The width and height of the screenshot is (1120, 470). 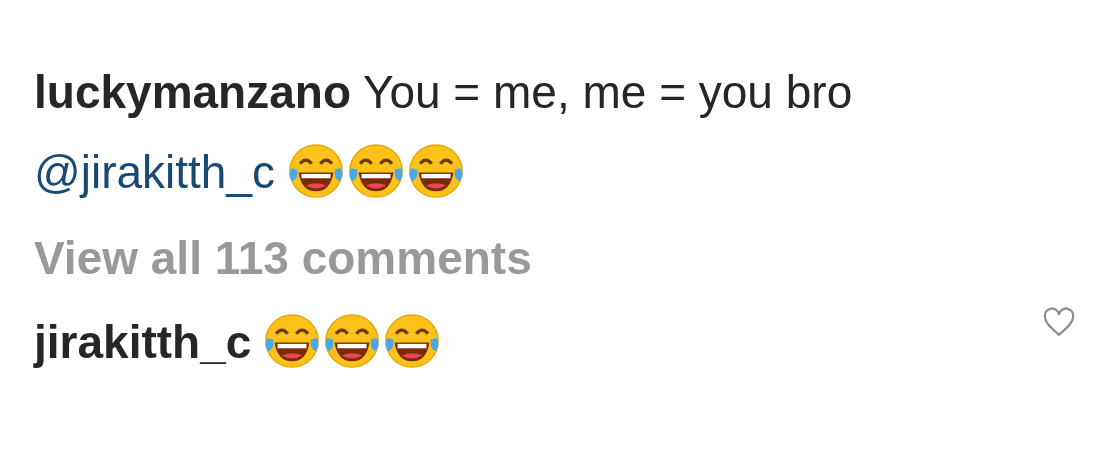 I want to click on username-link: luckymanzano, so click(x=192, y=92).